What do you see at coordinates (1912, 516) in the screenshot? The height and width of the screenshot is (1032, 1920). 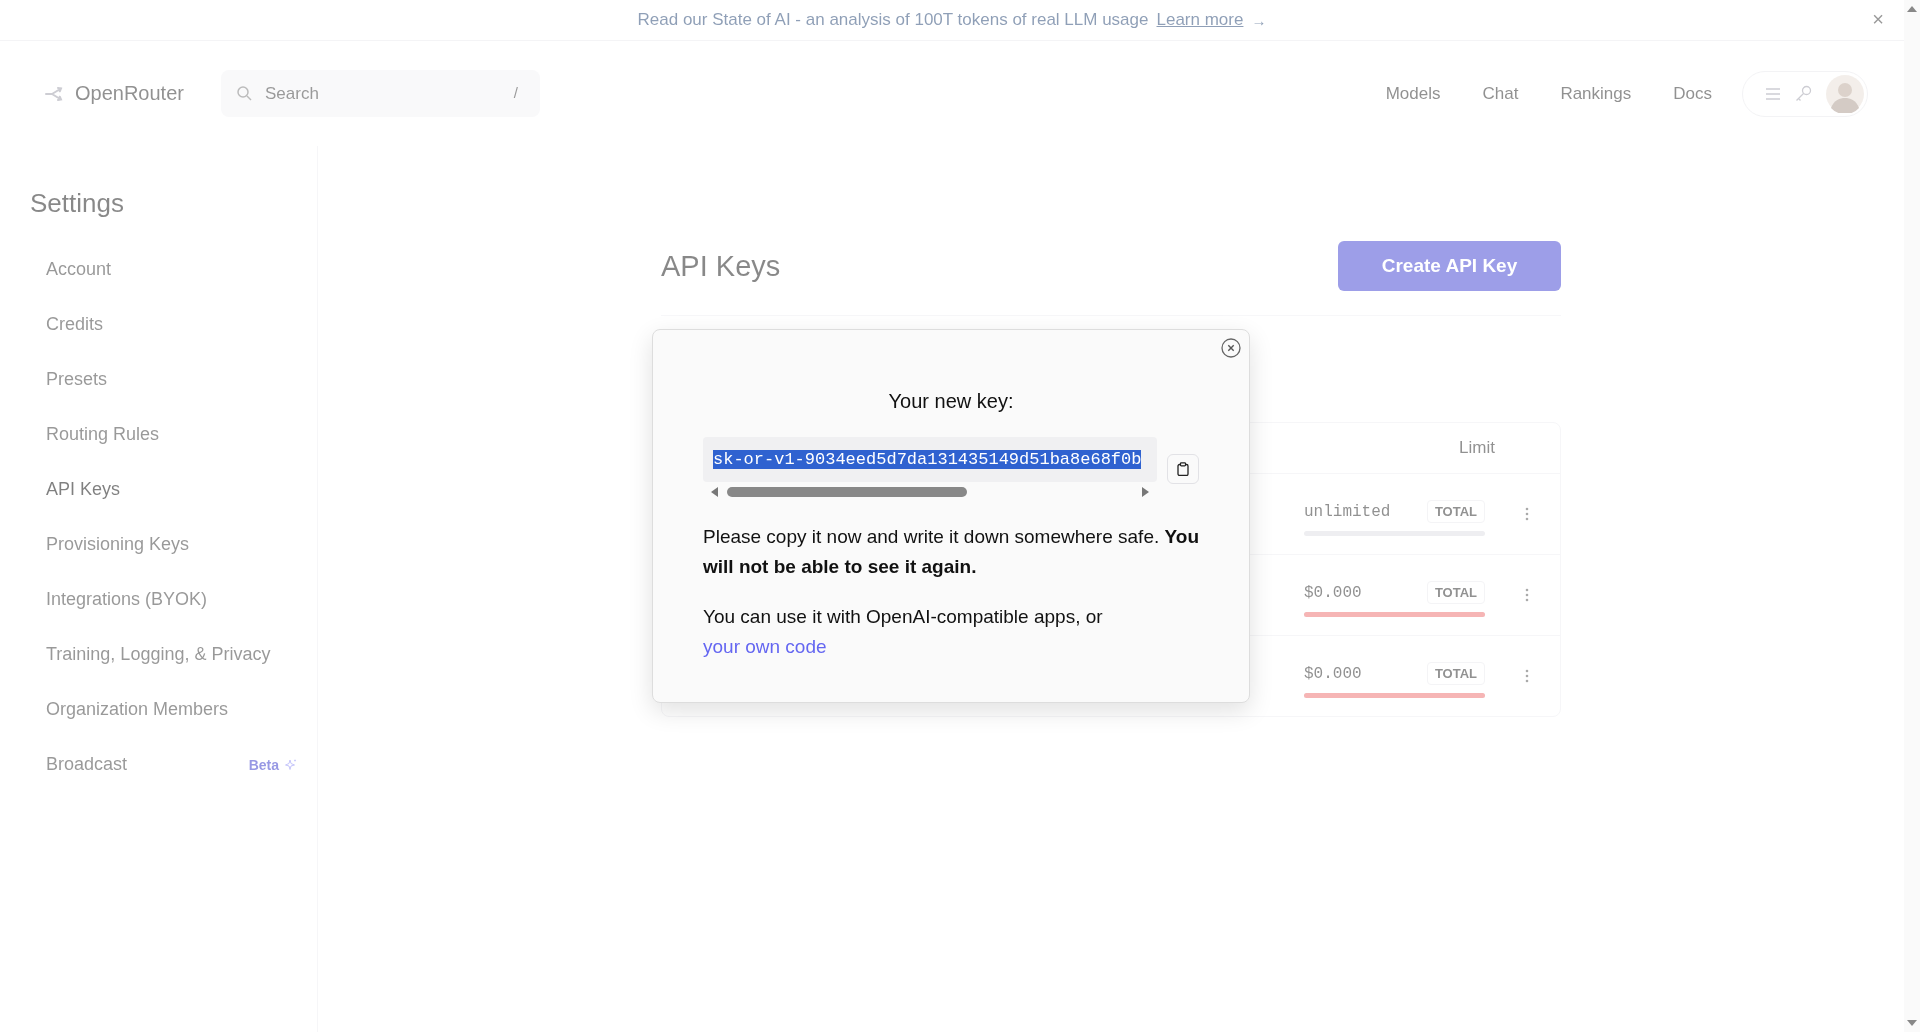 I see `scrollbar` at bounding box center [1912, 516].